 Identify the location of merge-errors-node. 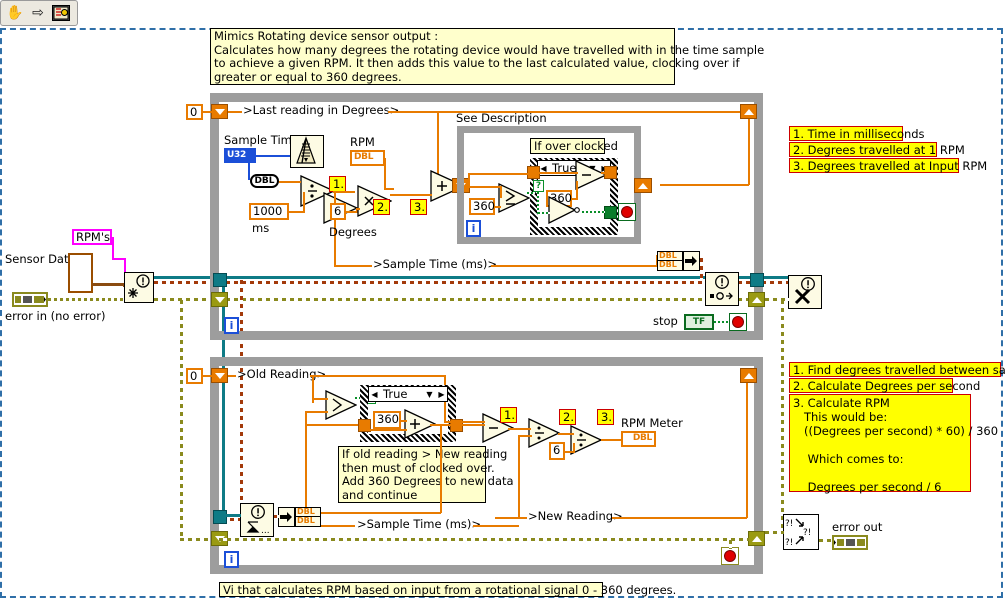
(139, 287).